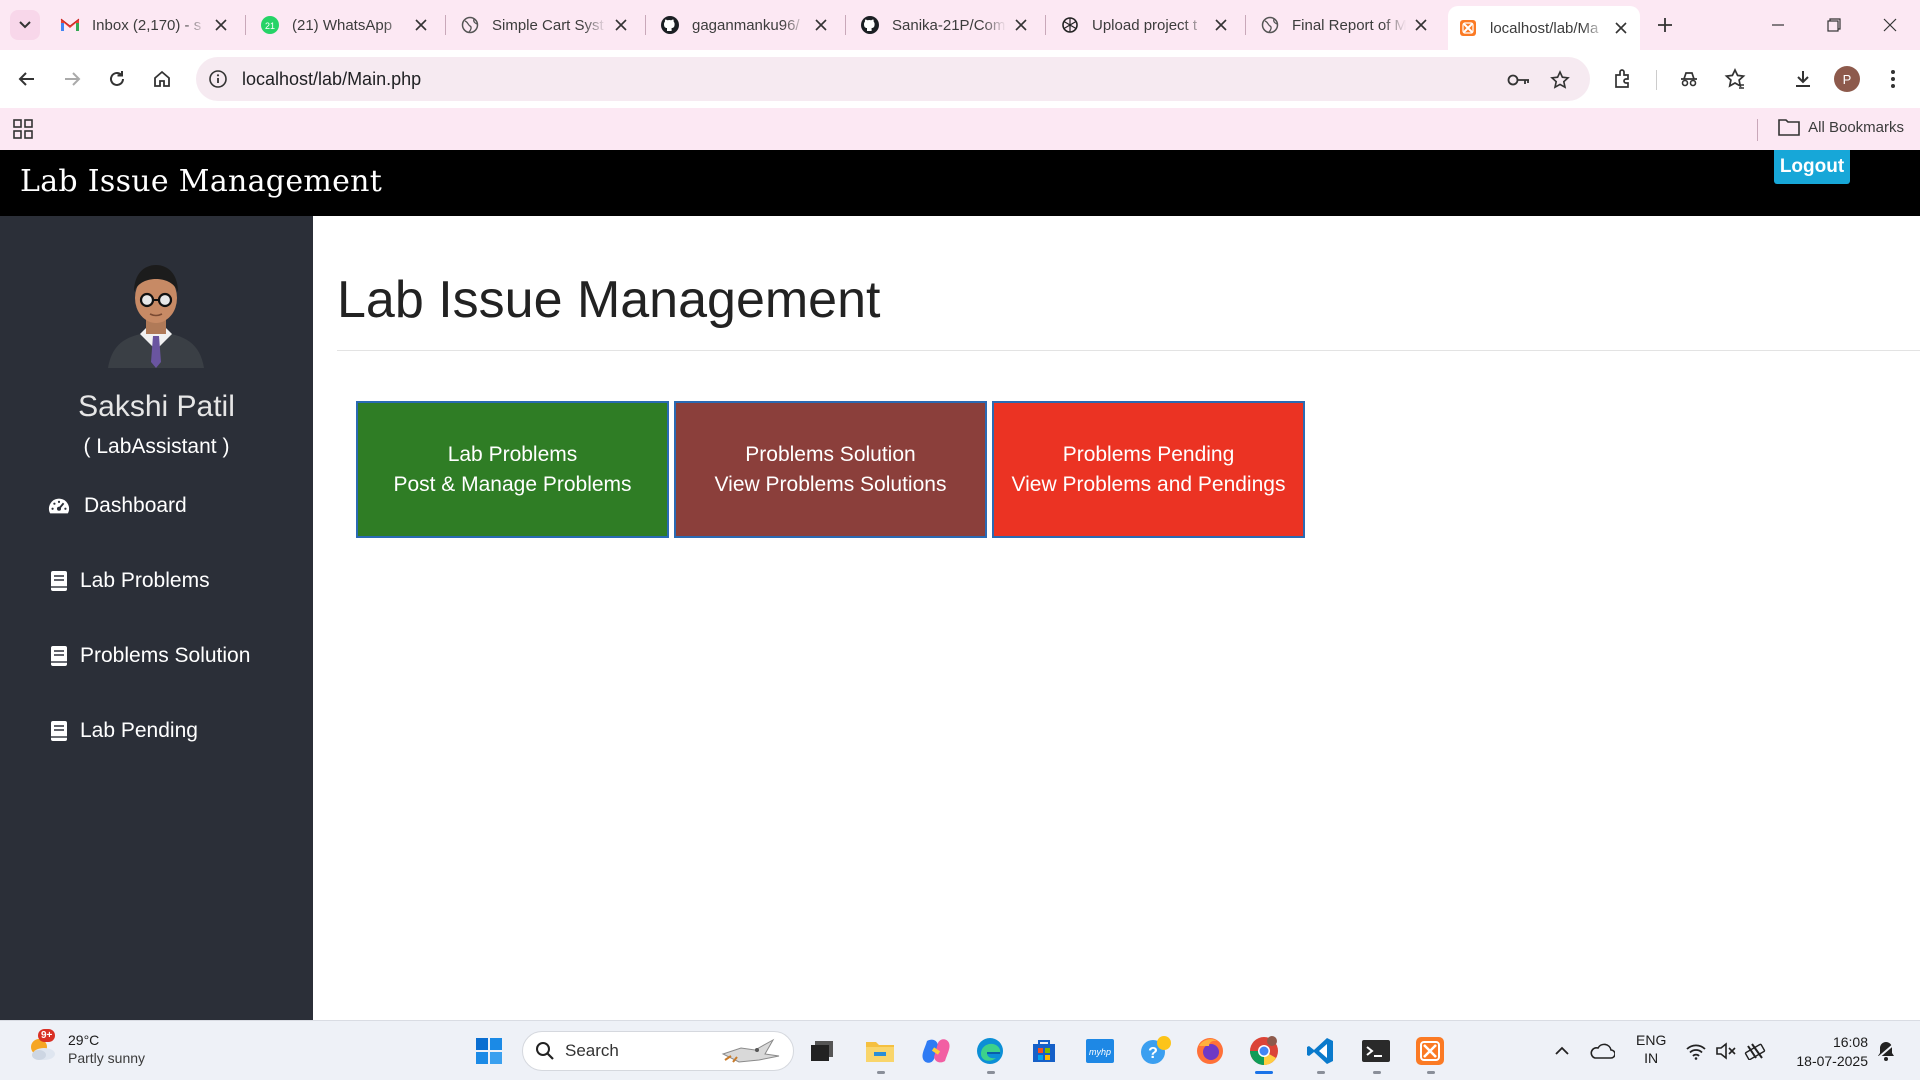 This screenshot has width=1920, height=1080. What do you see at coordinates (201, 181) in the screenshot?
I see `brand-title: Lab Issue Management` at bounding box center [201, 181].